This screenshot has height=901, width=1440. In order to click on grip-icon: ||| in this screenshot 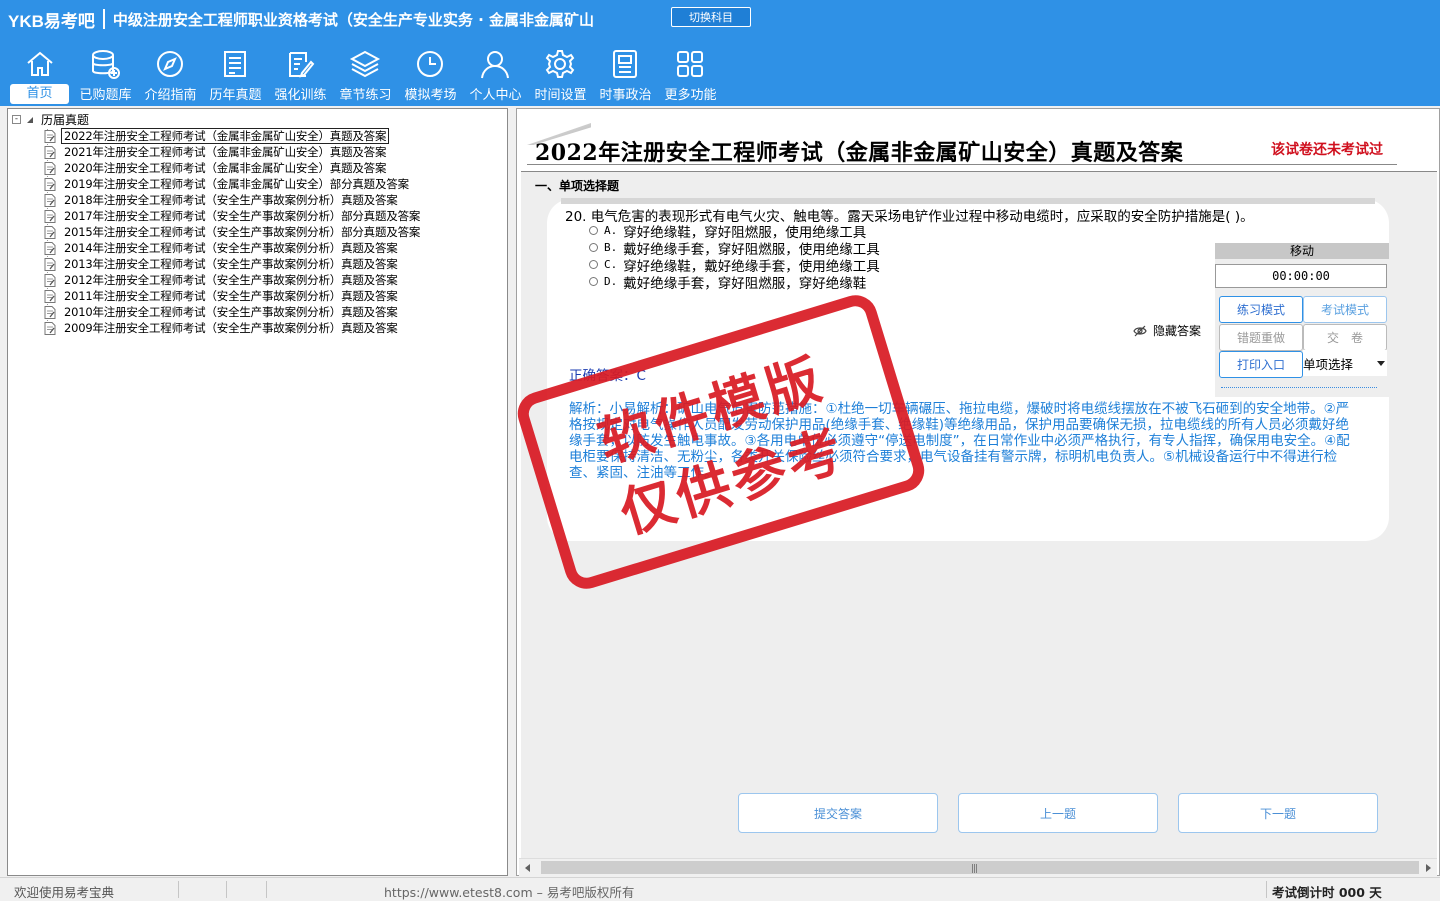, I will do `click(974, 869)`.